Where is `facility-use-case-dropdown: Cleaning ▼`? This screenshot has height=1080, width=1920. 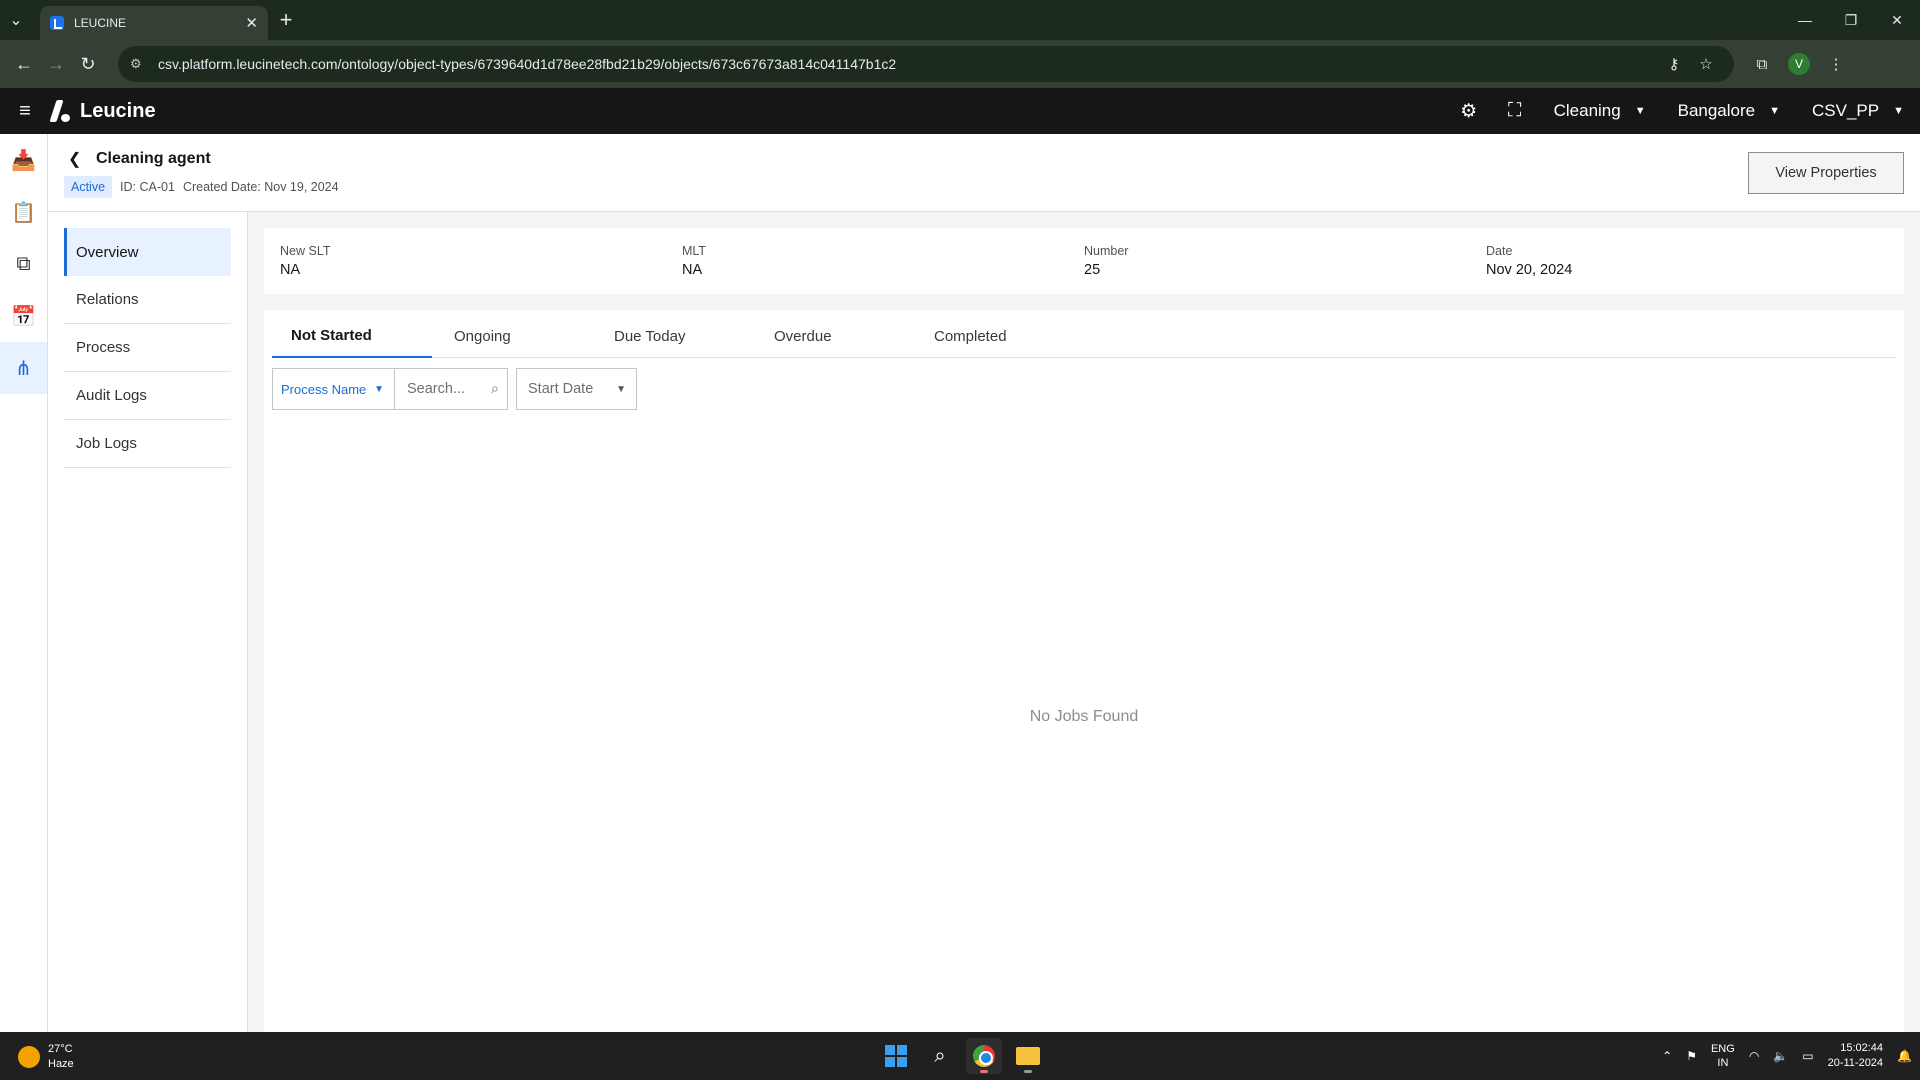 facility-use-case-dropdown: Cleaning ▼ is located at coordinates (1600, 111).